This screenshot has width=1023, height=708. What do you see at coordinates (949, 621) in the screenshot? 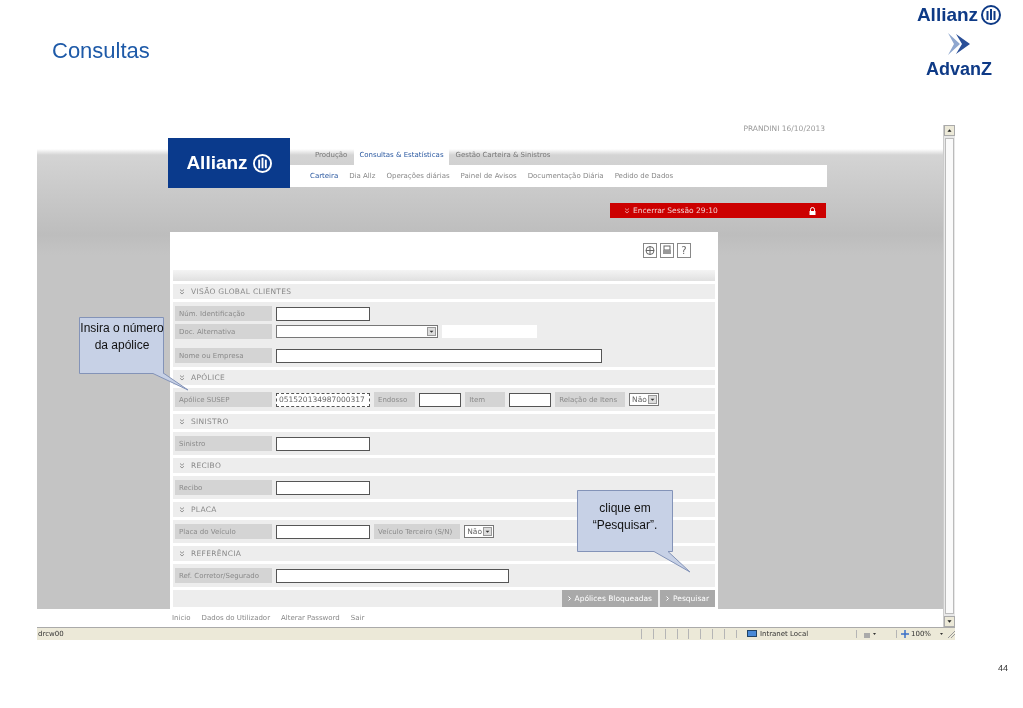
I see `scroll-down-icon` at bounding box center [949, 621].